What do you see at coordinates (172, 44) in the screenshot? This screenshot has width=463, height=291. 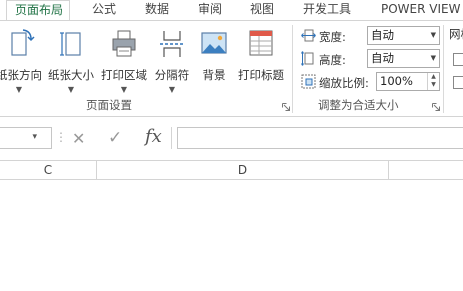 I see `breaks-icon` at bounding box center [172, 44].